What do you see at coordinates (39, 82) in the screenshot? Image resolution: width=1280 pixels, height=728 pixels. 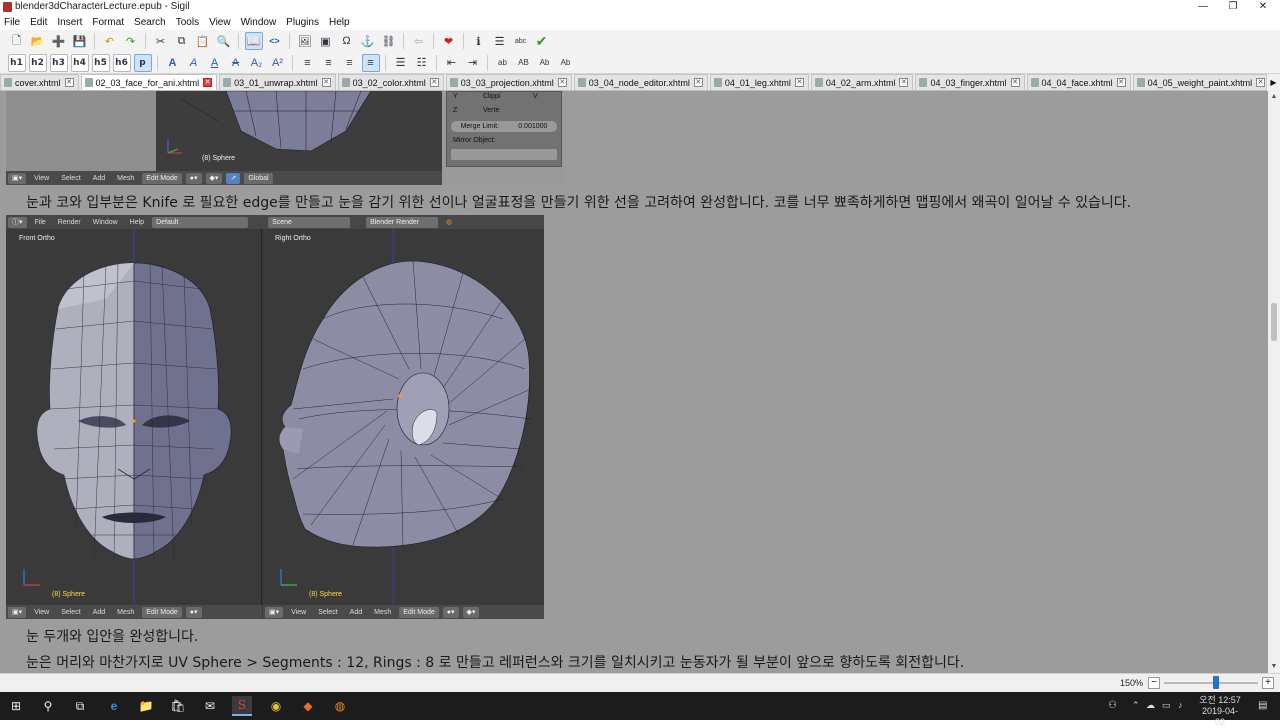 I see `file-tab: cover.xhtml ✕` at bounding box center [39, 82].